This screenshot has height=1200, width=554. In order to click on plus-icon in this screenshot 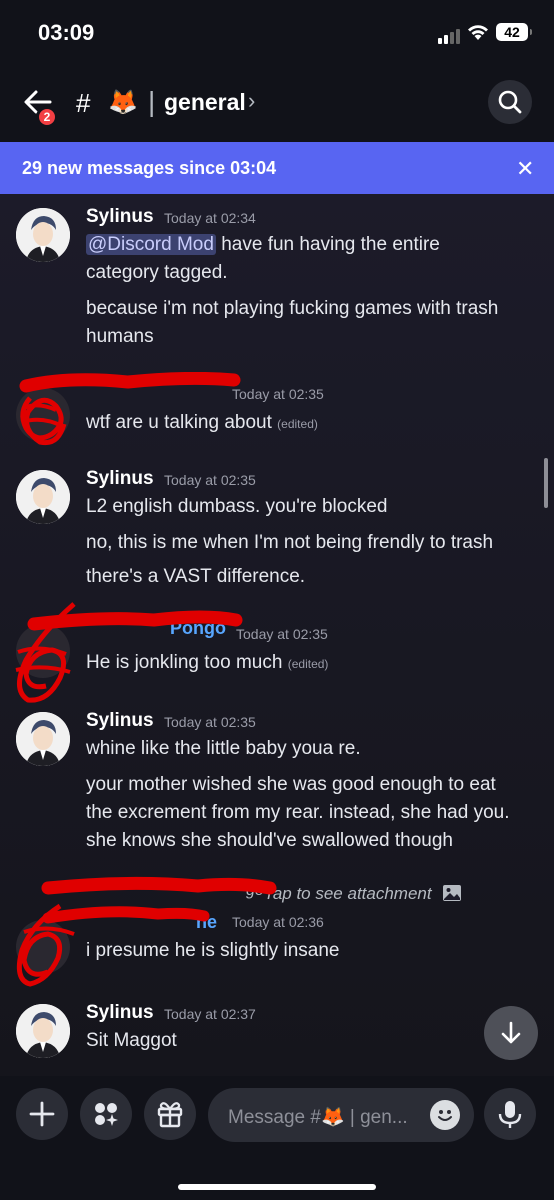, I will do `click(42, 1114)`.